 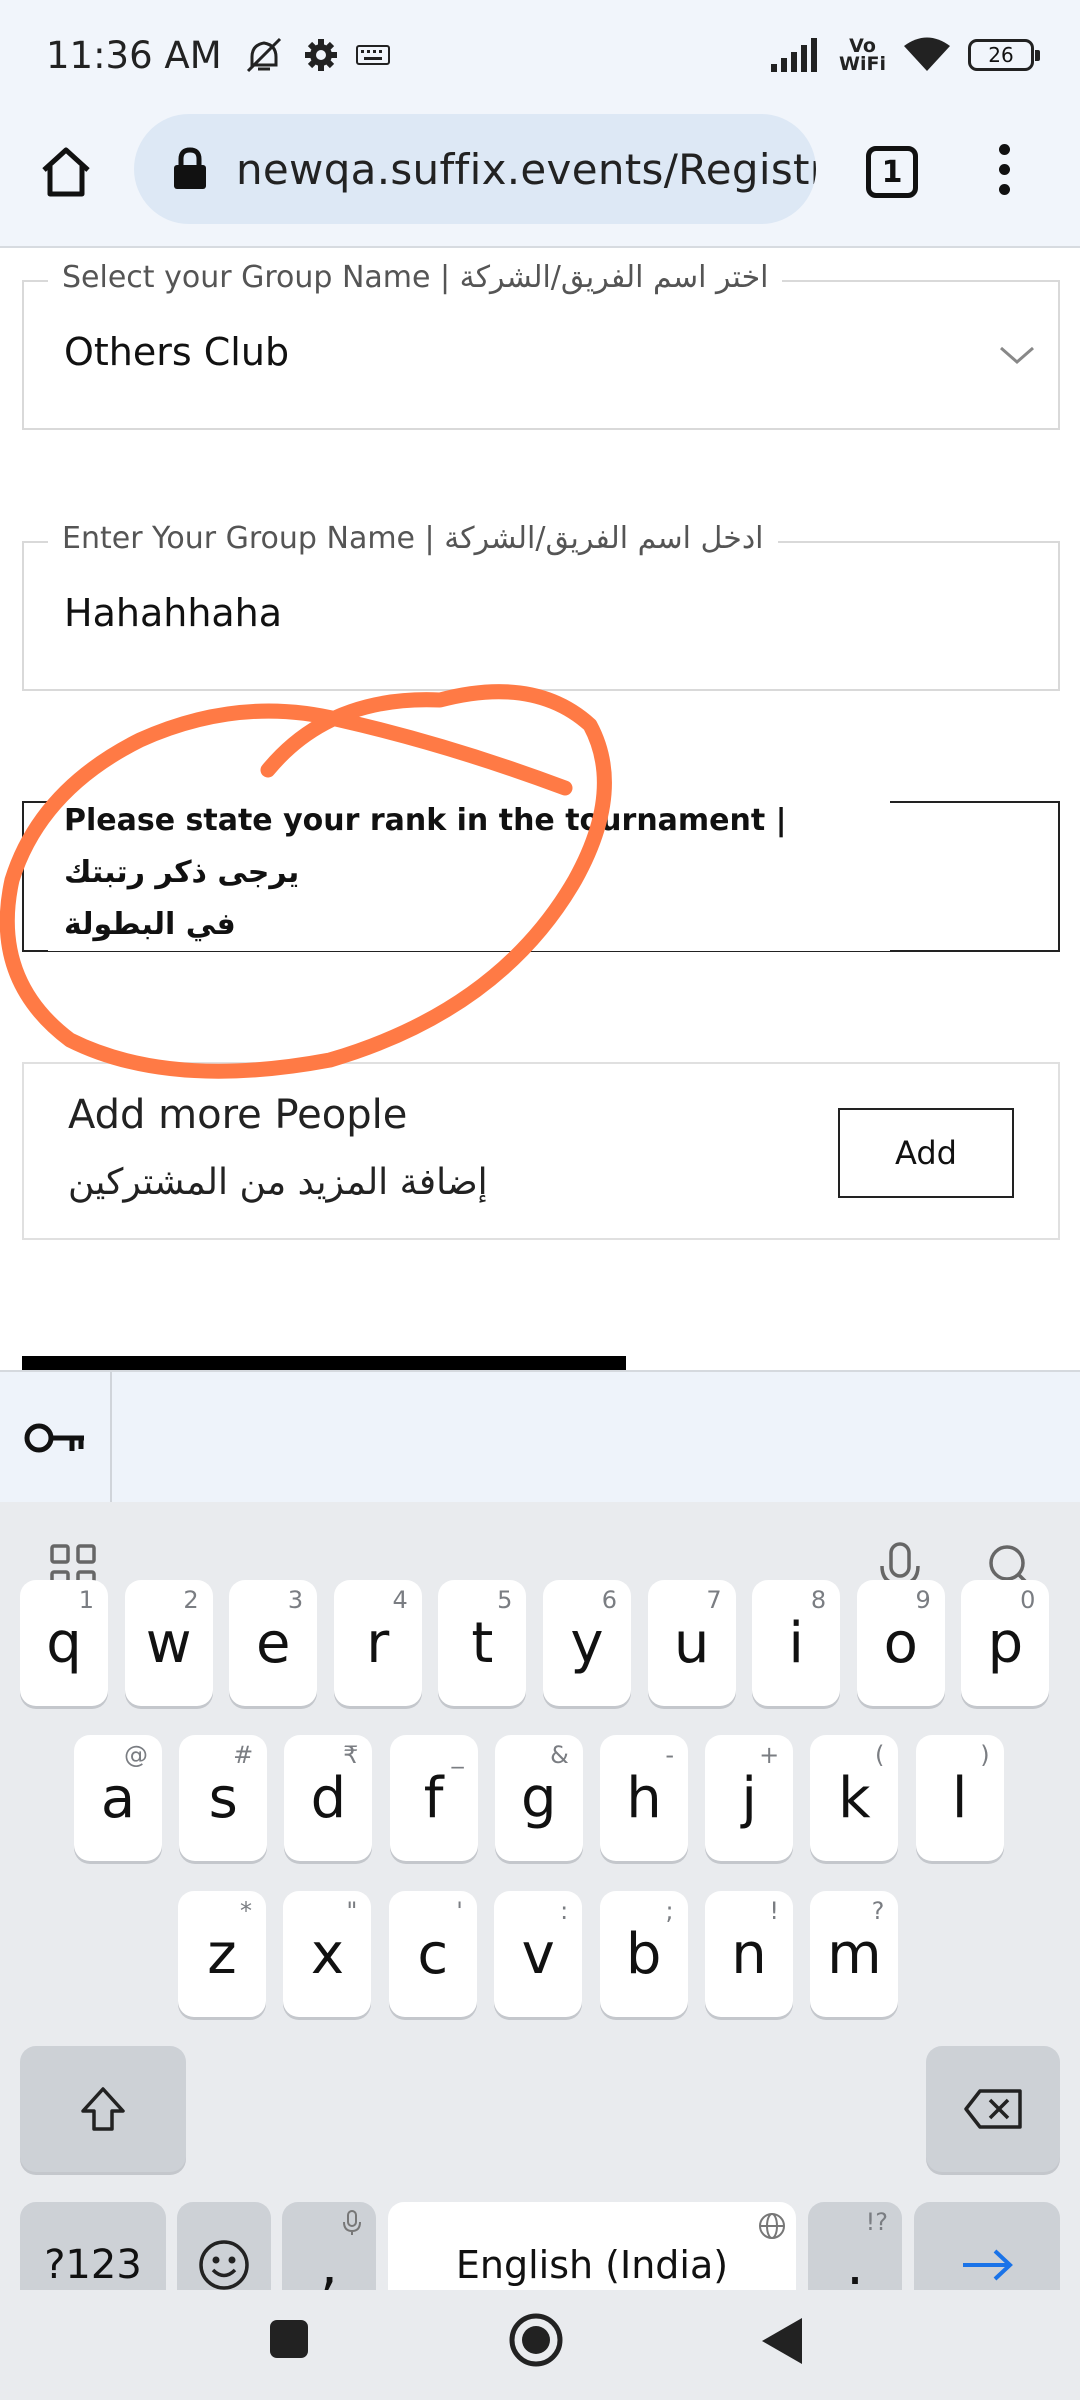 What do you see at coordinates (222, 1954) in the screenshot?
I see `key-z: z *` at bounding box center [222, 1954].